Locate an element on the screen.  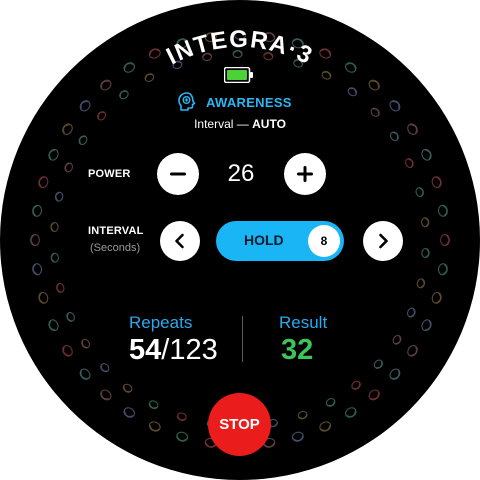
interval-prev-button is located at coordinates (180, 241).